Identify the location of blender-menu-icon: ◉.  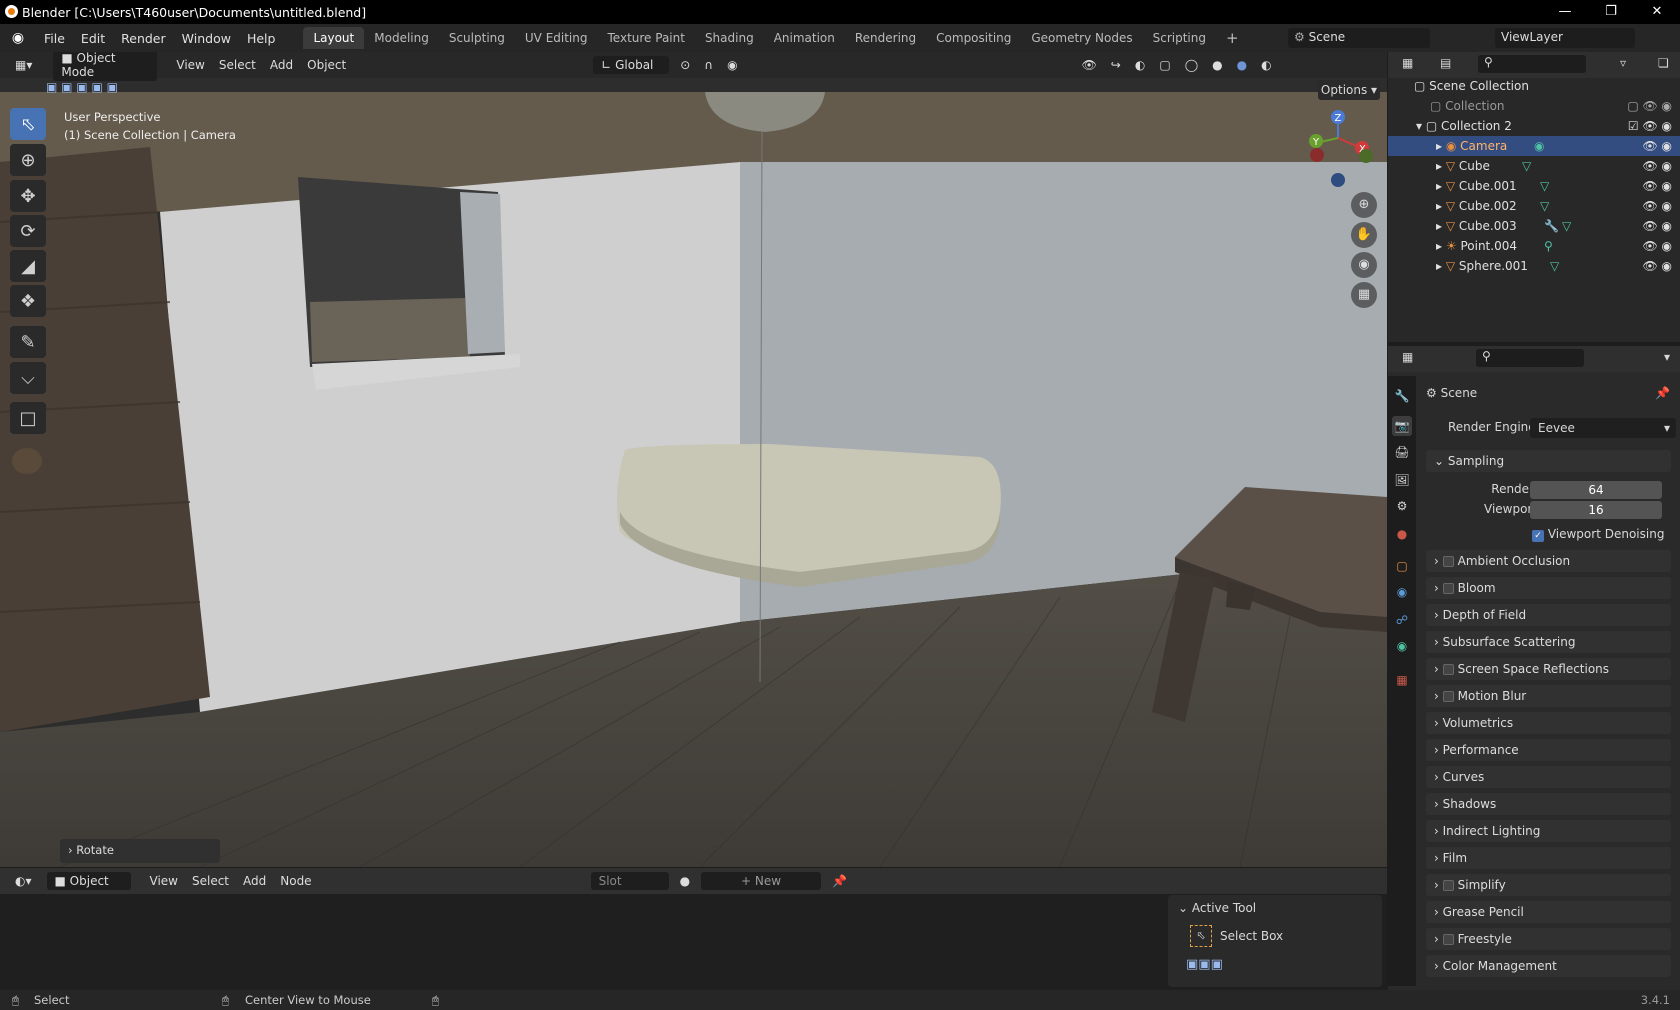
(18, 38).